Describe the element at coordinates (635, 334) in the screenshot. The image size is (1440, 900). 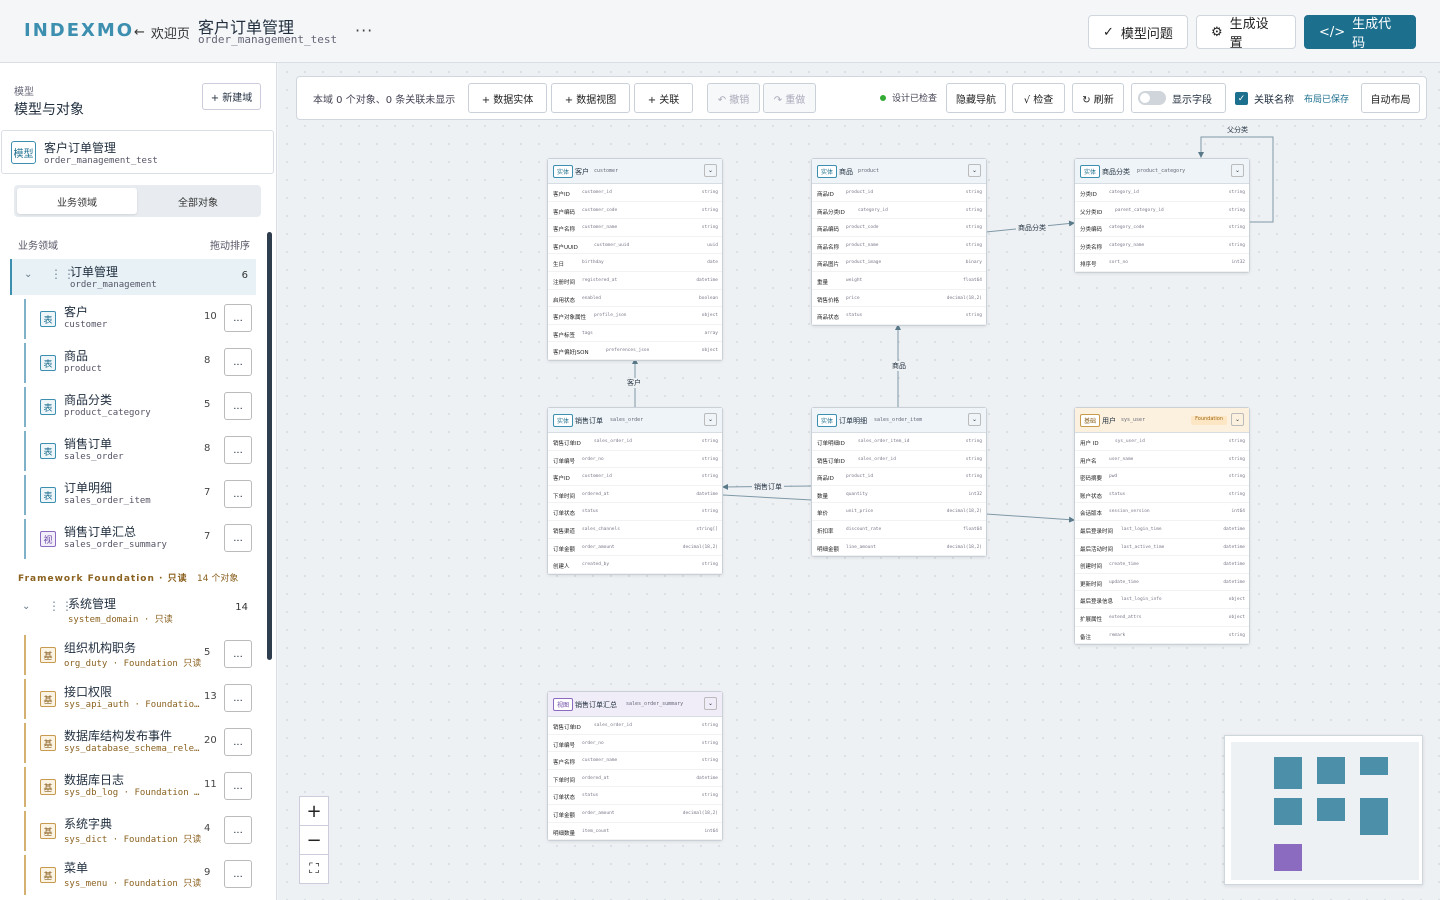
I see `field-row: 客户标签 tags array` at that location.